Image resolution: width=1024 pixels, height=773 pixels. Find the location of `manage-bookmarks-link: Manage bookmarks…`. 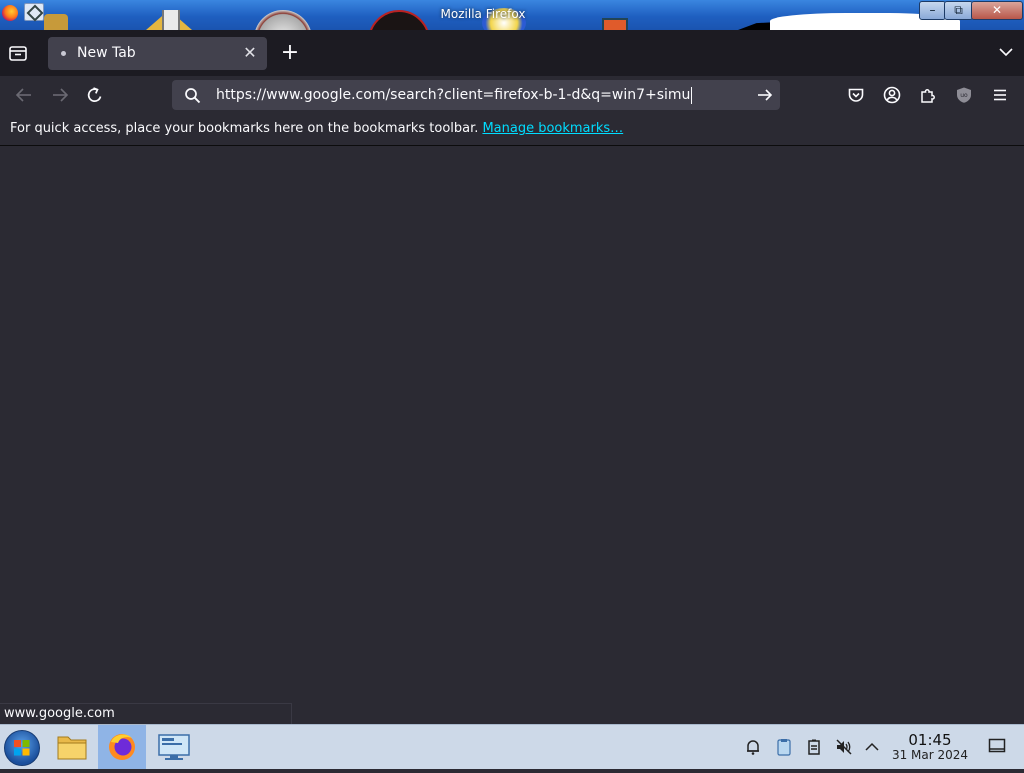

manage-bookmarks-link: Manage bookmarks… is located at coordinates (552, 128).